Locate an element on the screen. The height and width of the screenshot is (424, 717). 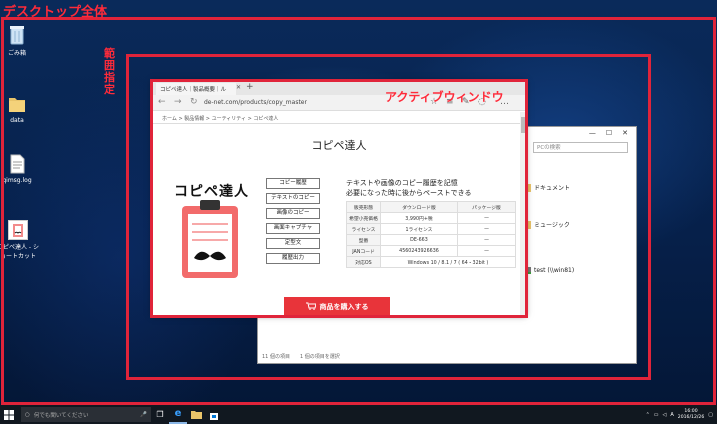
volume-icon: ◁ is located at coordinates (665, 415).